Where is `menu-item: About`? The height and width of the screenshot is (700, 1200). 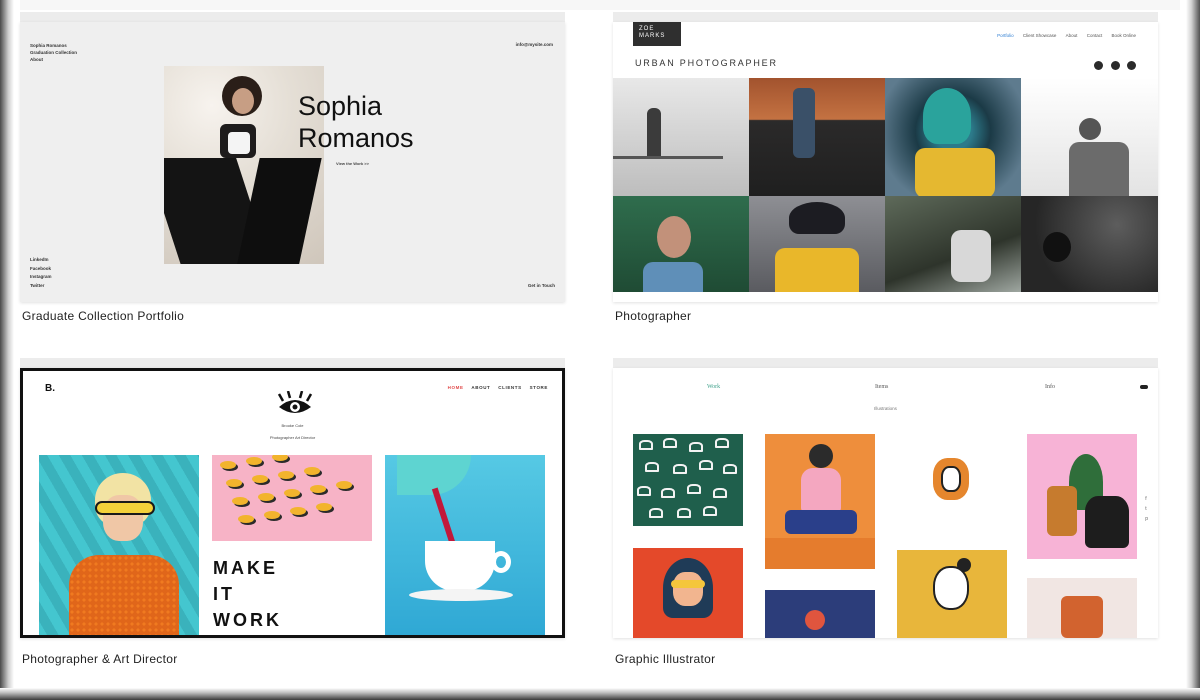 menu-item: About is located at coordinates (1071, 35).